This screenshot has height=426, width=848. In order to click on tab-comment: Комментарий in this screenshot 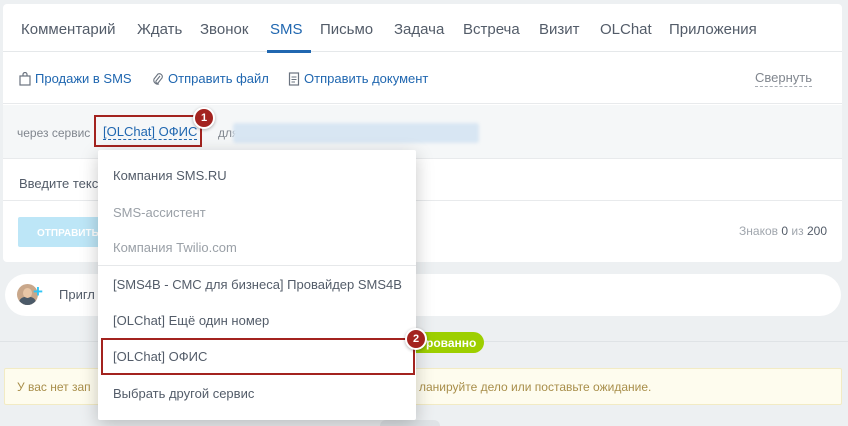, I will do `click(68, 29)`.